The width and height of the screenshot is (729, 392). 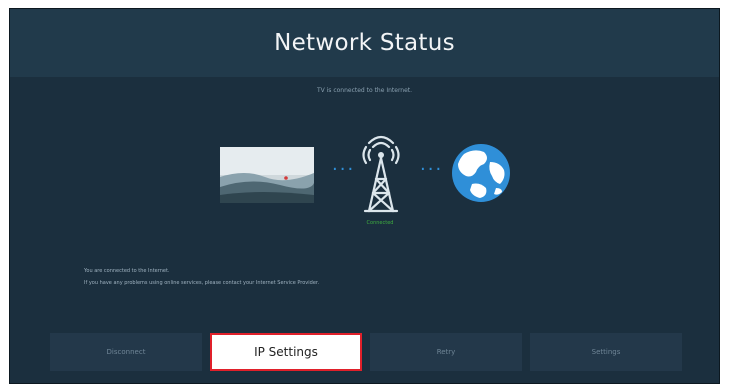 I want to click on tv-screen-icon, so click(x=267, y=175).